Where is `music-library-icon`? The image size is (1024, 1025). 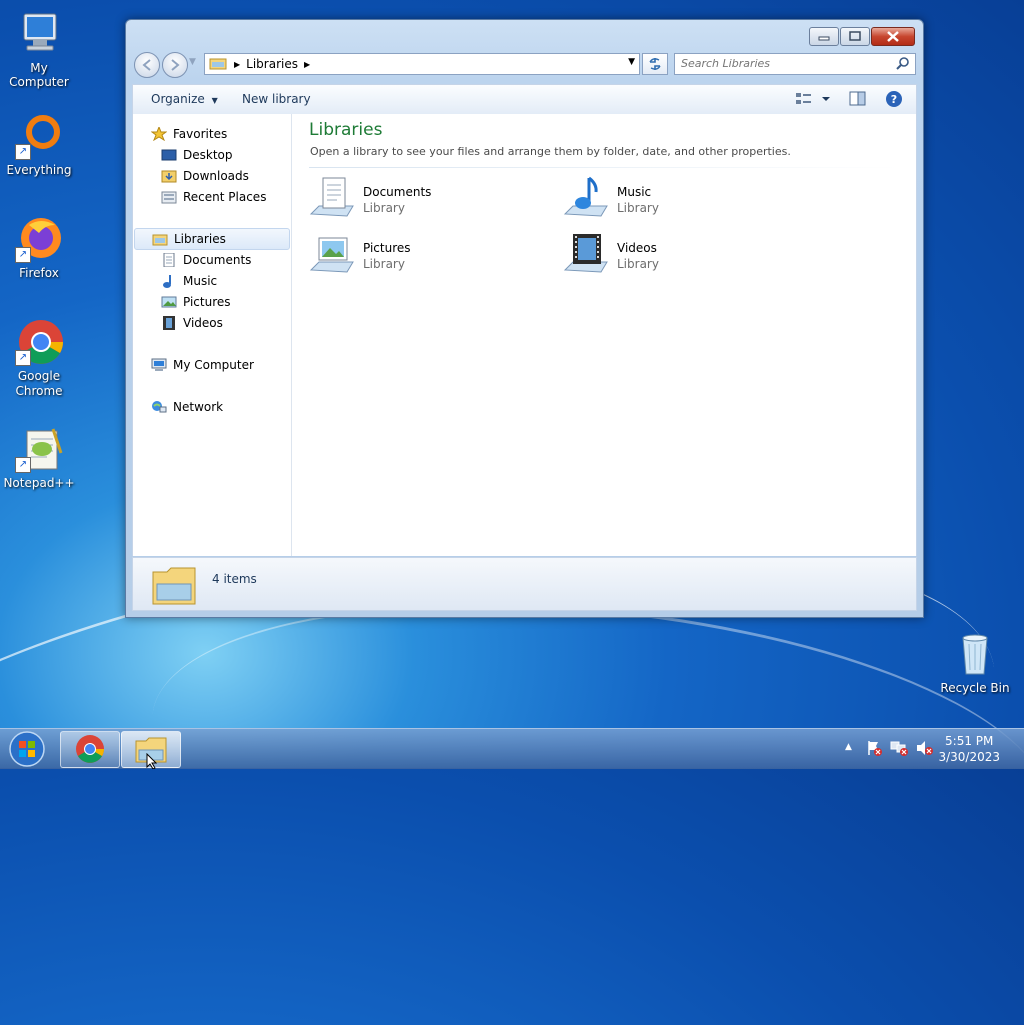
music-library-icon is located at coordinates (586, 199).